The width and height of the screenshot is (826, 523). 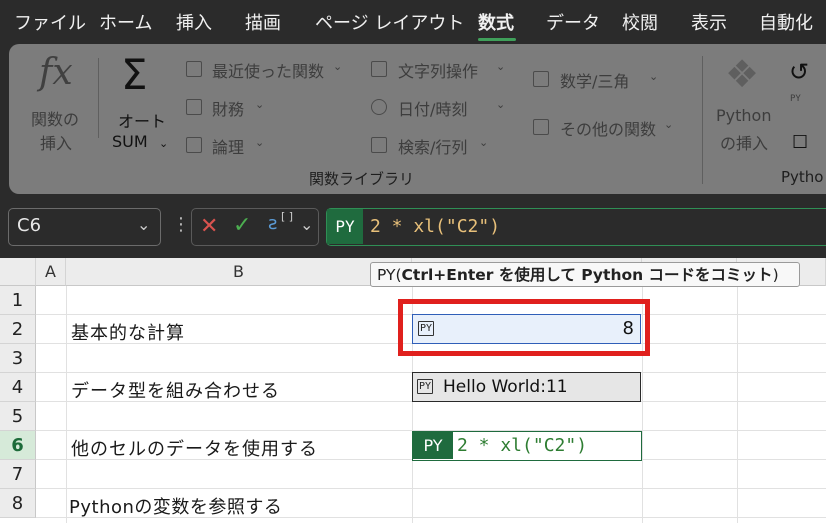 What do you see at coordinates (18, 445) in the screenshot?
I see `row-header-6: 6` at bounding box center [18, 445].